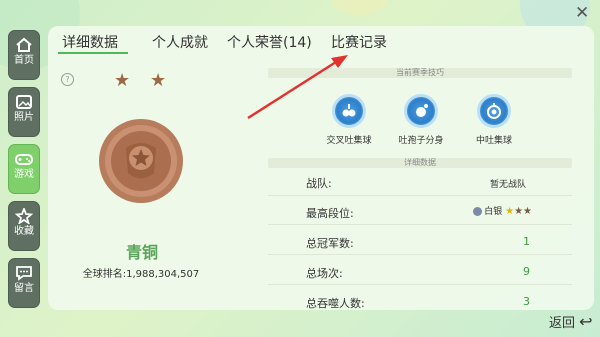  What do you see at coordinates (493, 212) in the screenshot?
I see `detail-value: 白银` at bounding box center [493, 212].